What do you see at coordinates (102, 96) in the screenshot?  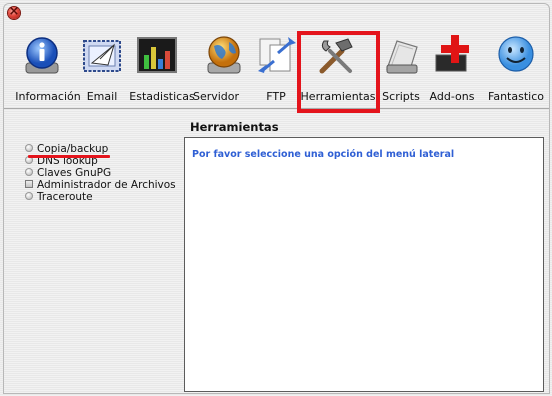 I see `toolbar-label: Email` at bounding box center [102, 96].